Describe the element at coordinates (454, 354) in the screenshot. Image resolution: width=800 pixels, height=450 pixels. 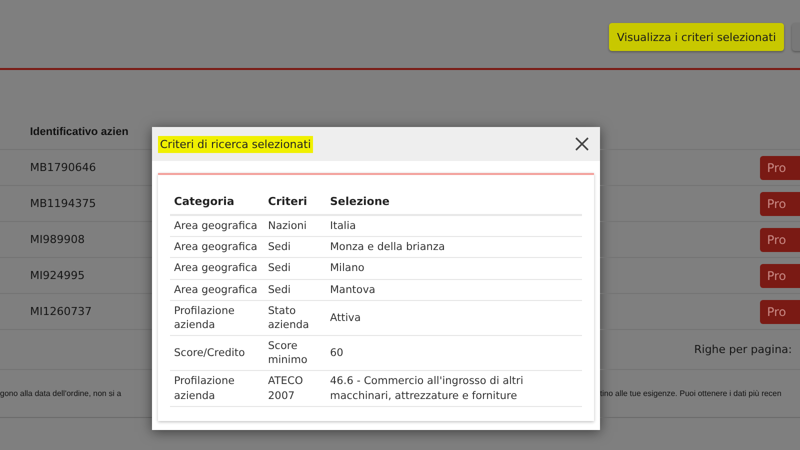
I see `table-cell: 60` at that location.